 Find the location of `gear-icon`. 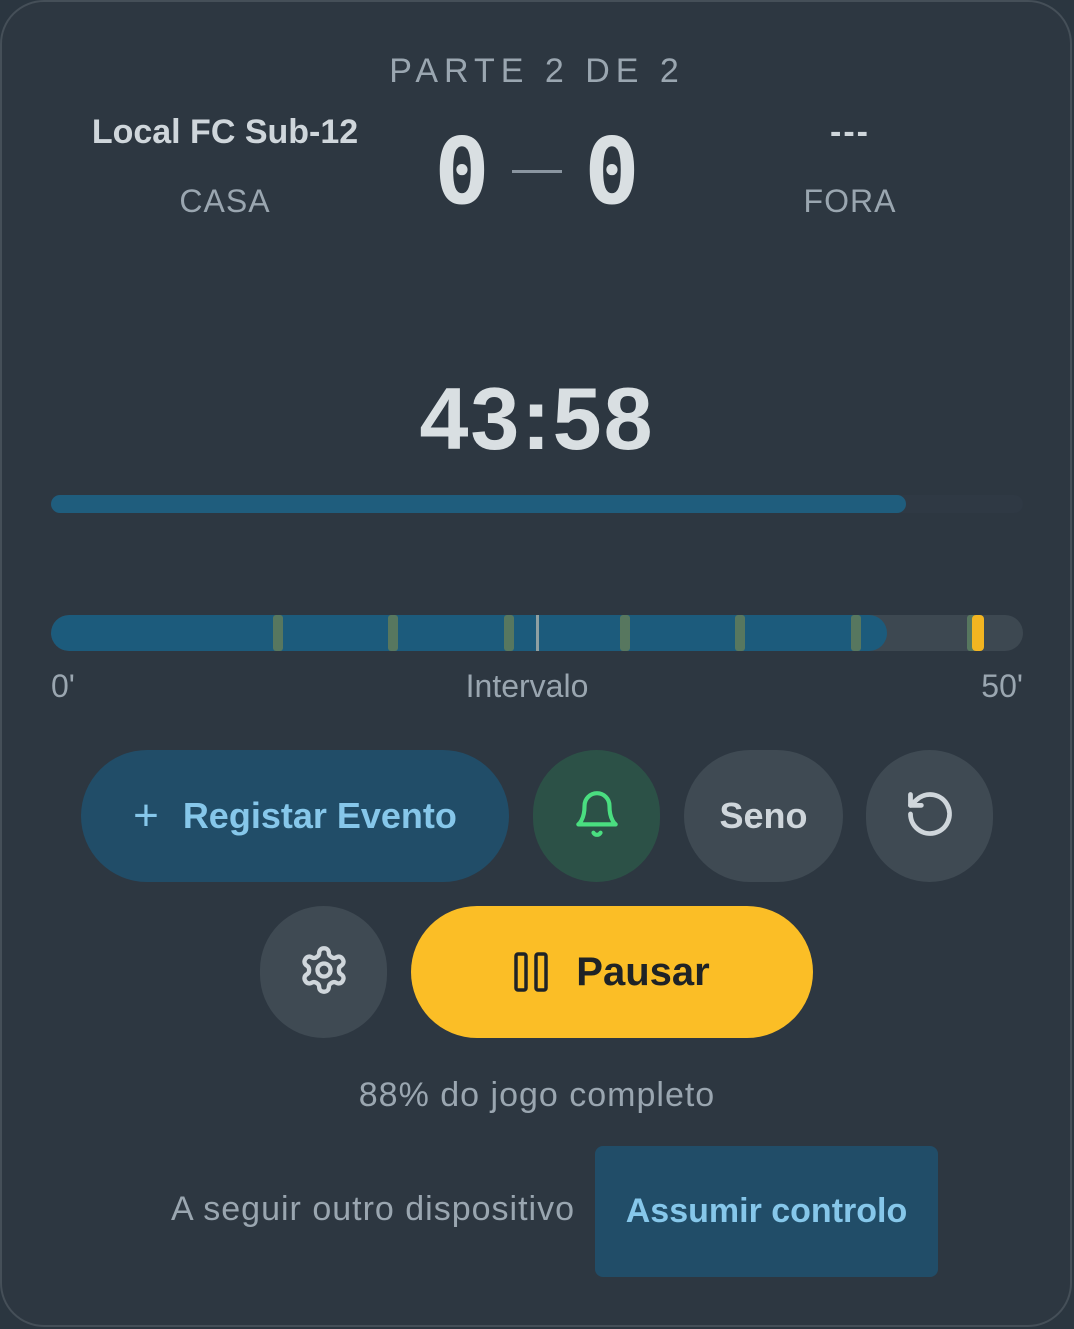

gear-icon is located at coordinates (324, 972).